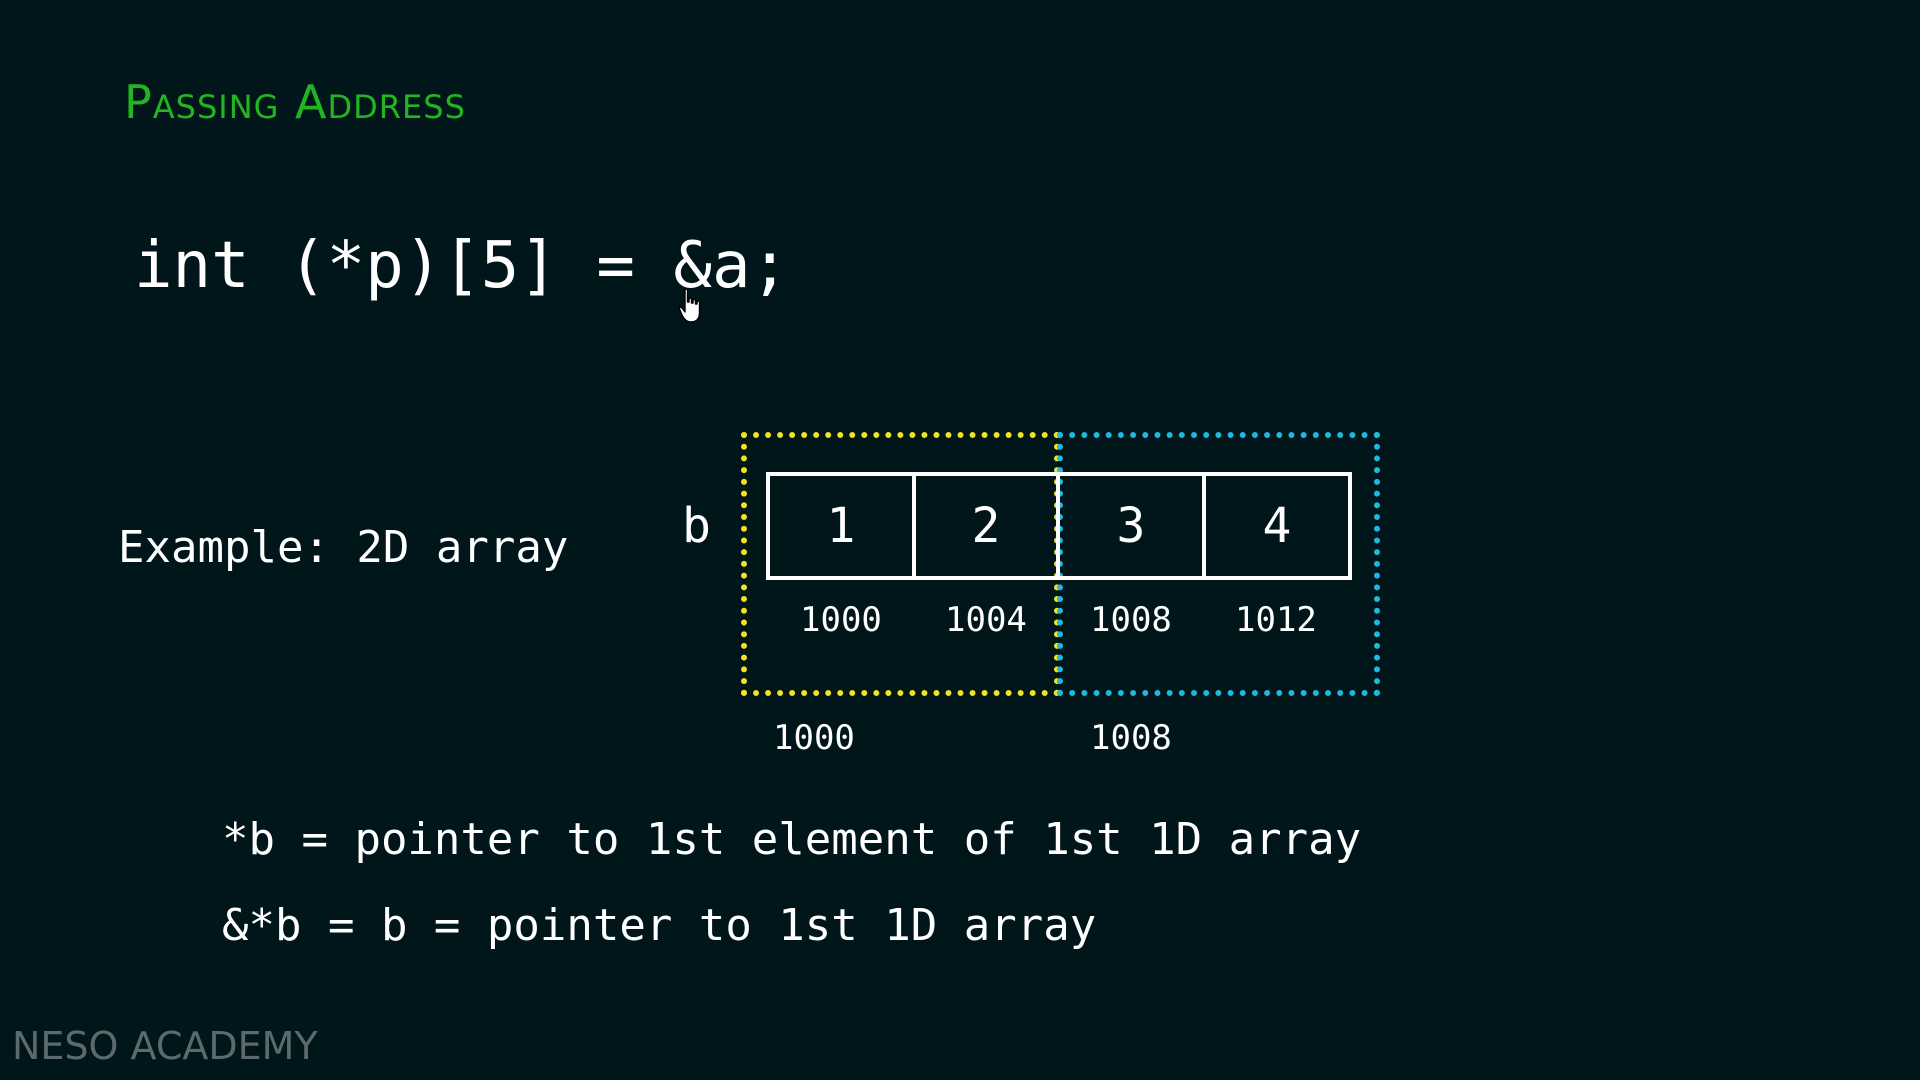  What do you see at coordinates (986, 620) in the screenshot?
I see `cell-address-2: 1004` at bounding box center [986, 620].